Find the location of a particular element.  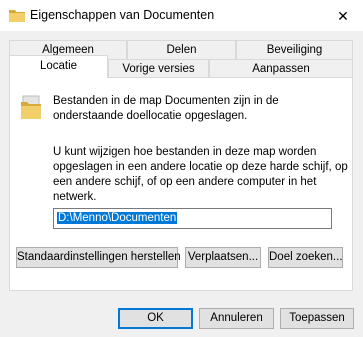

path-input: D:\Menno\Documenten is located at coordinates (192, 218).